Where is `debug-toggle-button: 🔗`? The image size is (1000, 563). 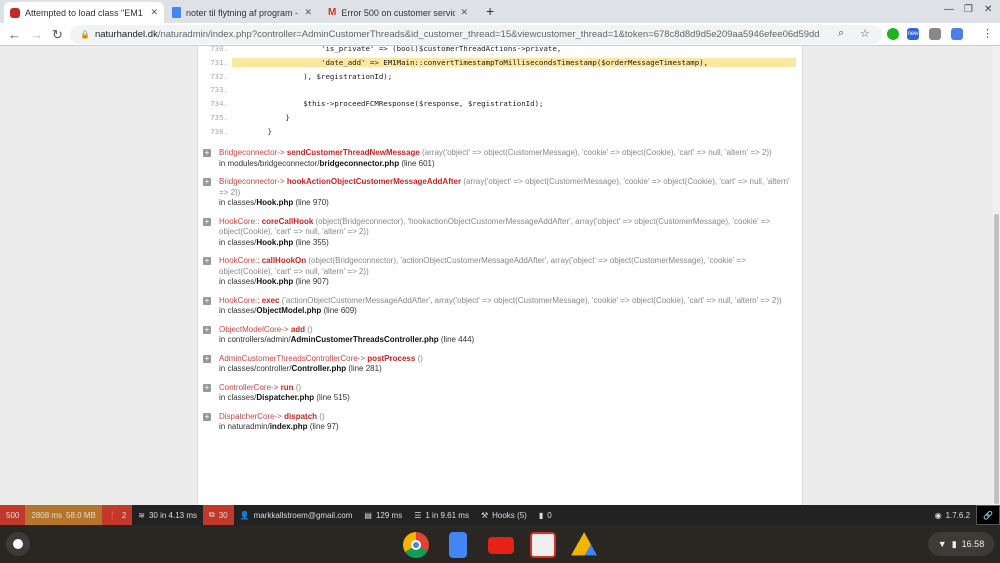
debug-toggle-button: 🔗 is located at coordinates (988, 515).